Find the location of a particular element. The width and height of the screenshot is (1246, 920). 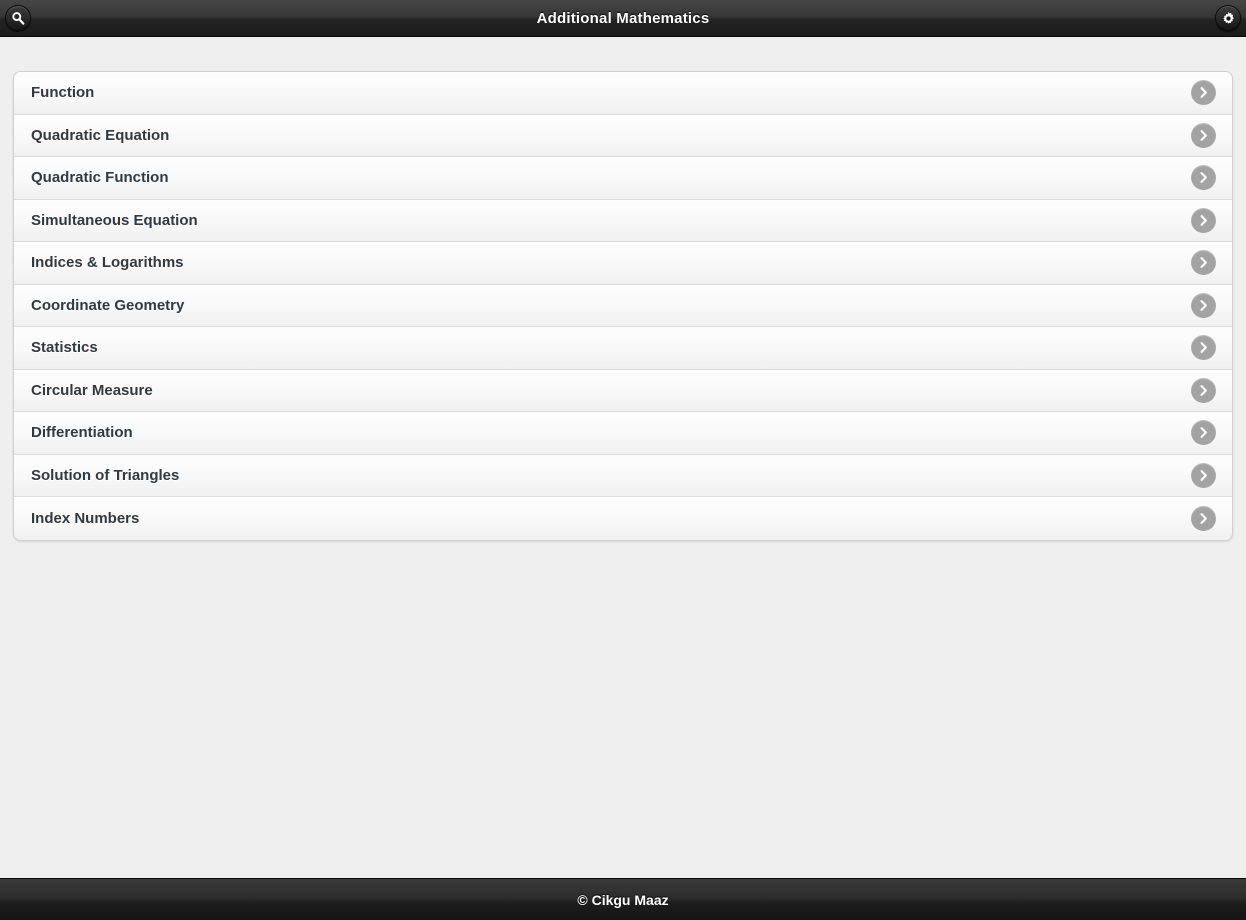

search-icon is located at coordinates (18, 18).